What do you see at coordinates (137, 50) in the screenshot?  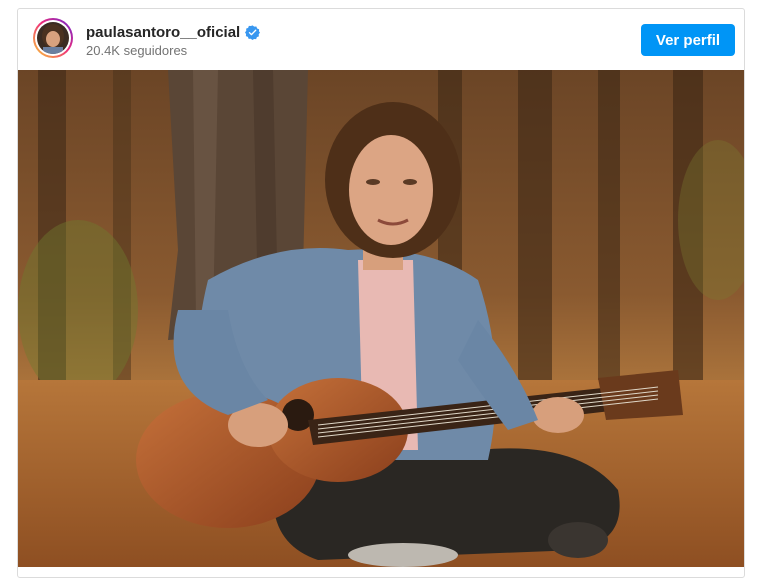 I see `followers-count: 20.4K seguidores` at bounding box center [137, 50].